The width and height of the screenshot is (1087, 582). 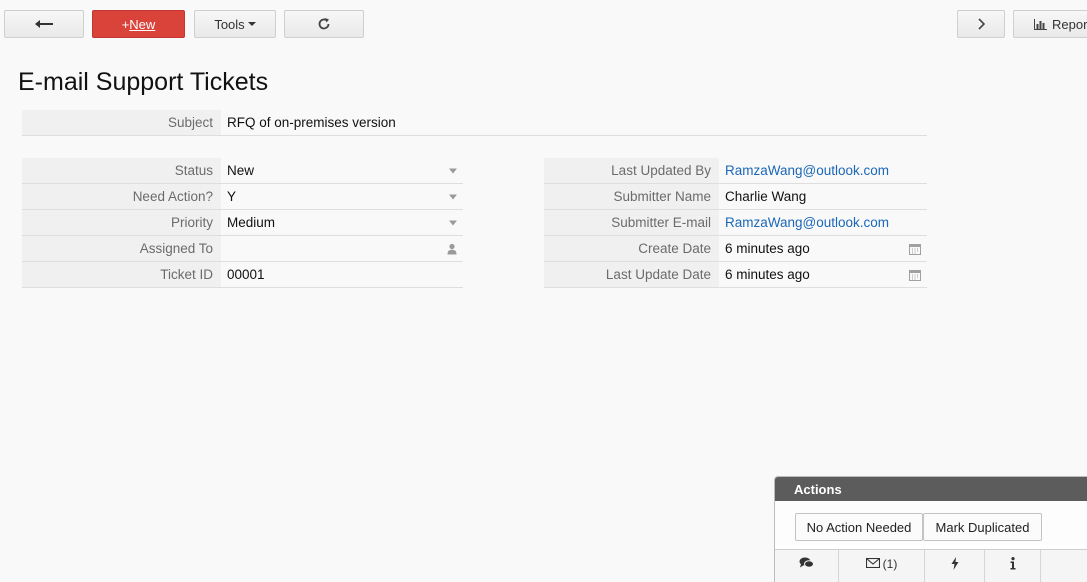 I want to click on page-title: E-mail Support Tickets, so click(x=143, y=82).